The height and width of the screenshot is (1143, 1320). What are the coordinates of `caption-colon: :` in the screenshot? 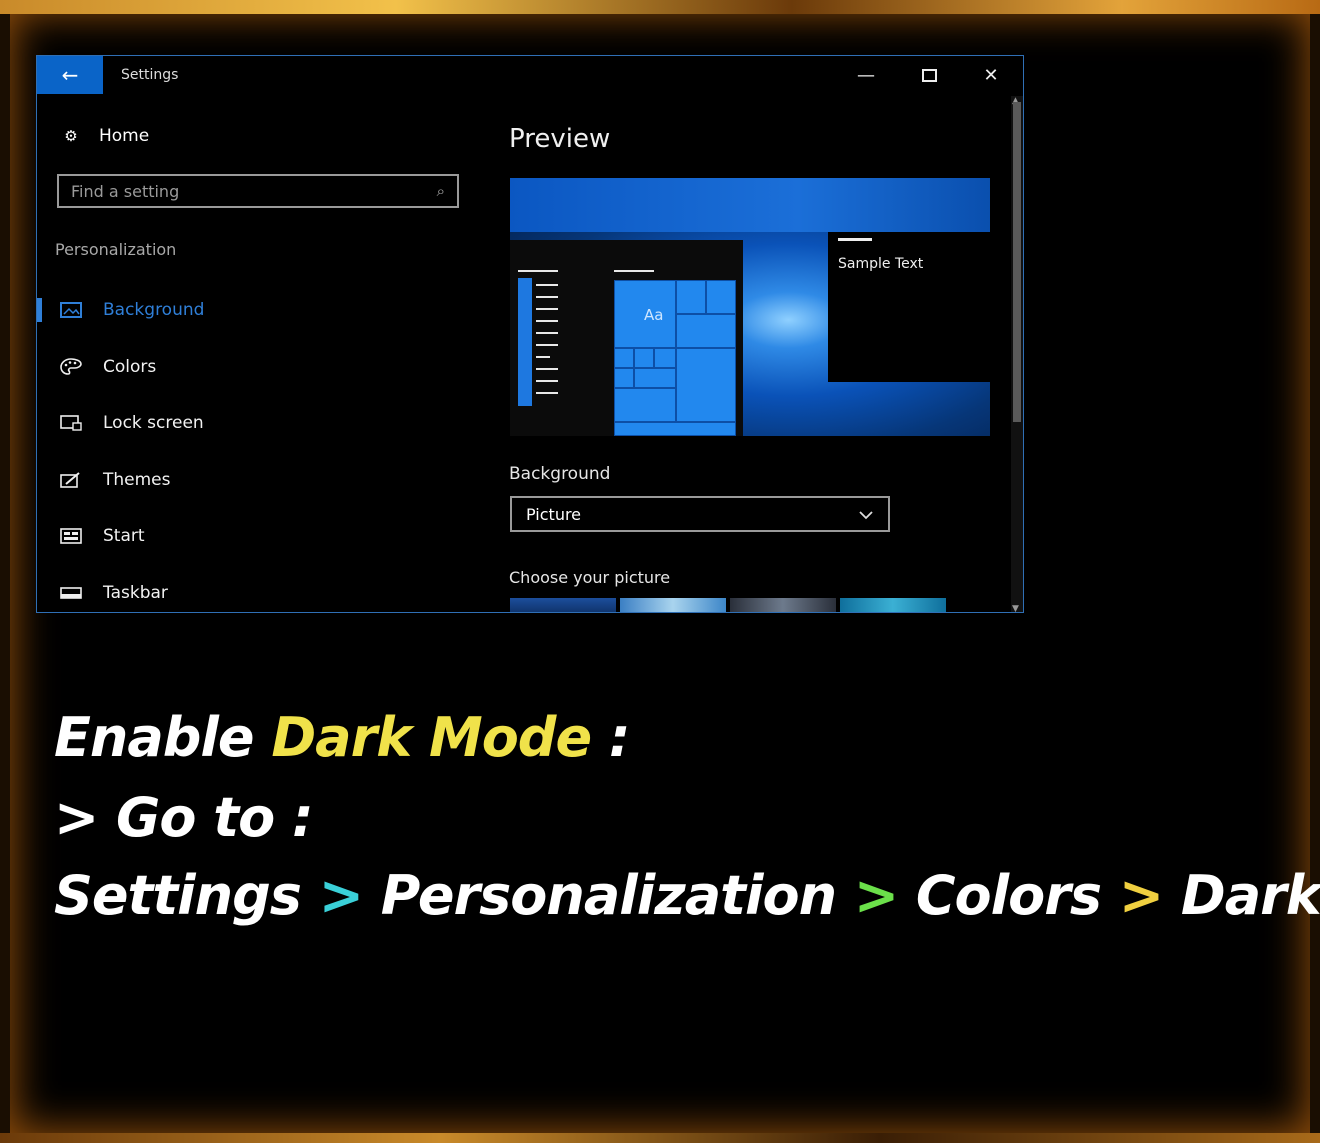 It's located at (611, 737).